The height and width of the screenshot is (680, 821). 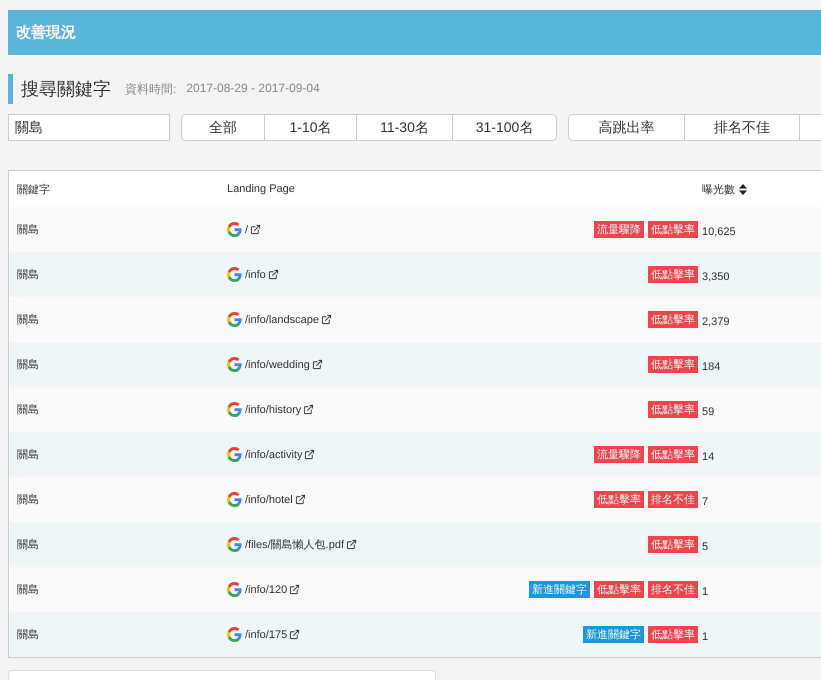 What do you see at coordinates (262, 274) in the screenshot?
I see `landing-page-link: /info` at bounding box center [262, 274].